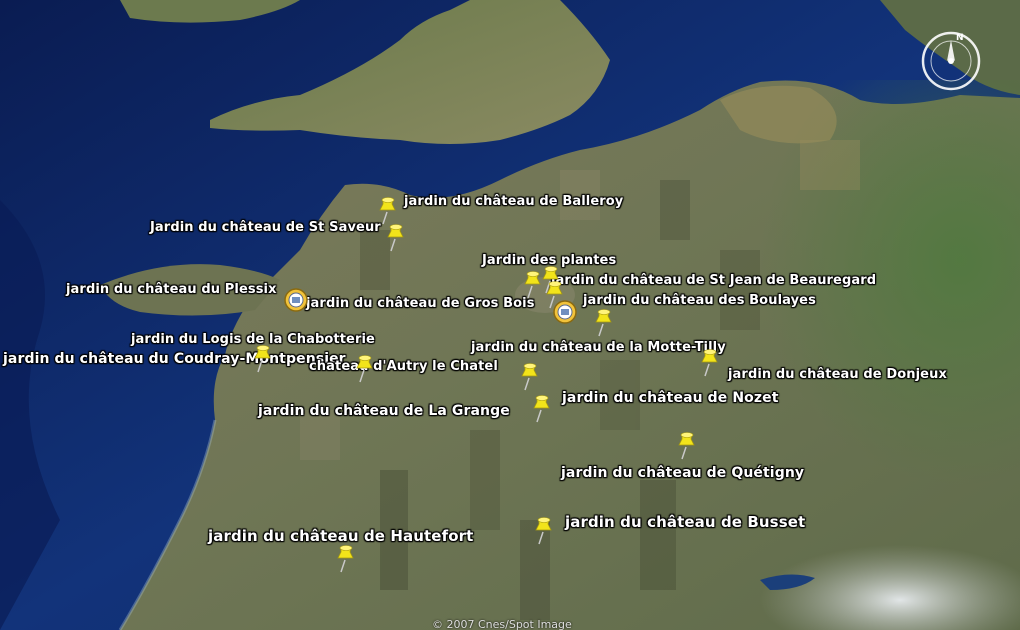 This screenshot has width=1020, height=630. I want to click on map-label: jardin du château du Coudray-Montpensier, so click(174, 359).